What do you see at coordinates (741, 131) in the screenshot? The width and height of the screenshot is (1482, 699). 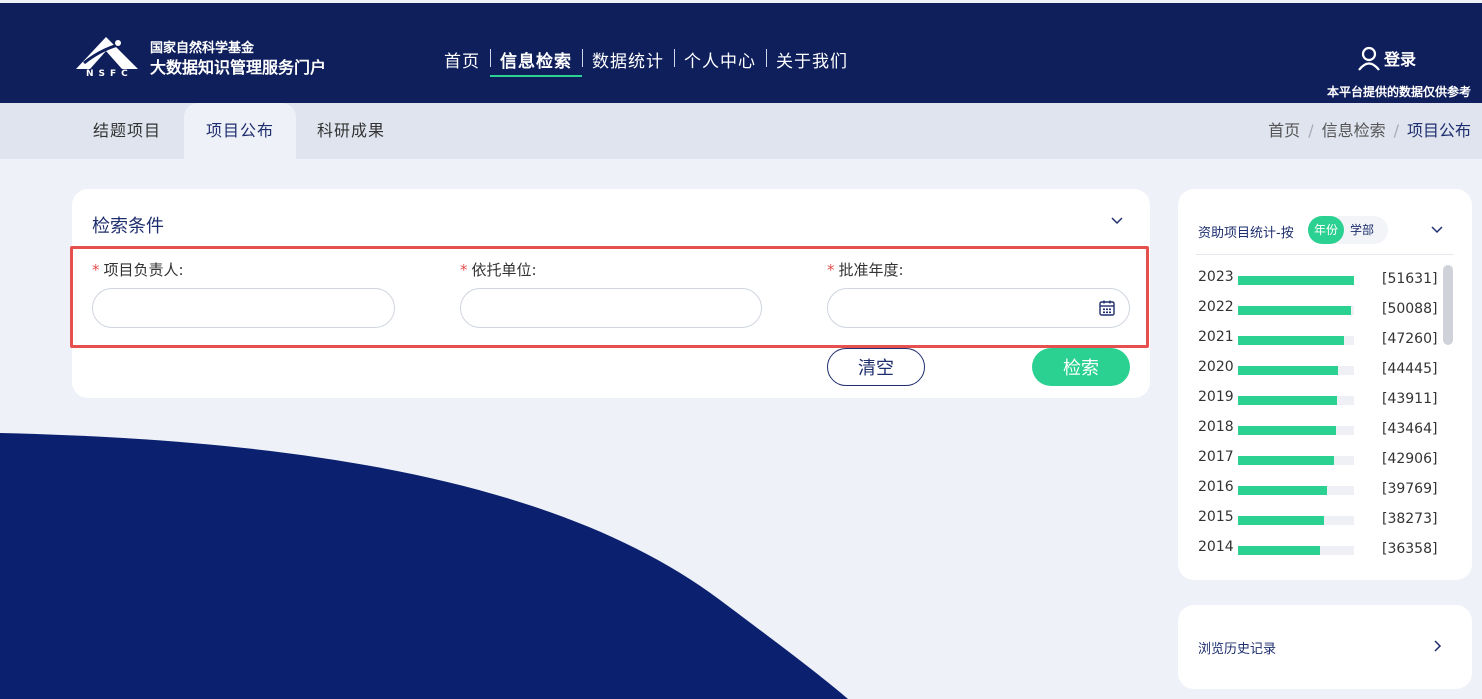 I see `sub-navigation: 结题项目 项目公布 科研成果 首页 / 信息检索 / 项目公布` at bounding box center [741, 131].